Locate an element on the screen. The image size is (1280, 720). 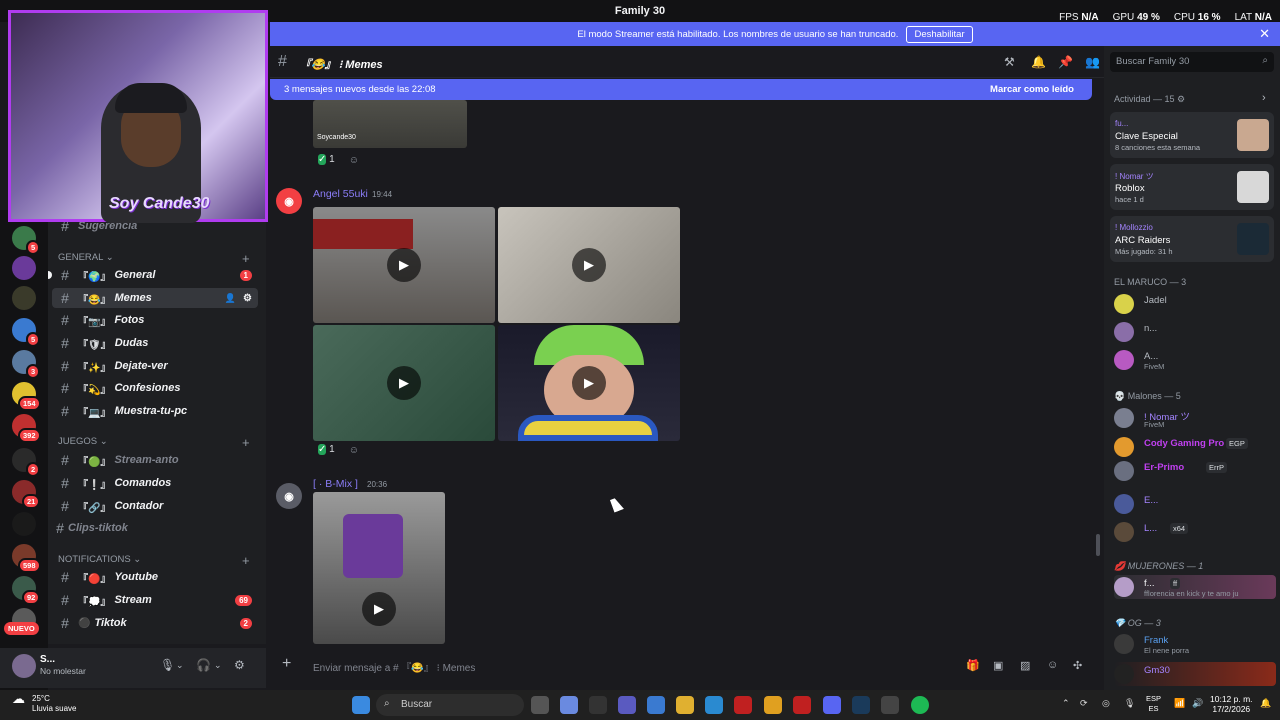
member-item: Cody Gaming Pro EGP is located at coordinates (1194, 447).